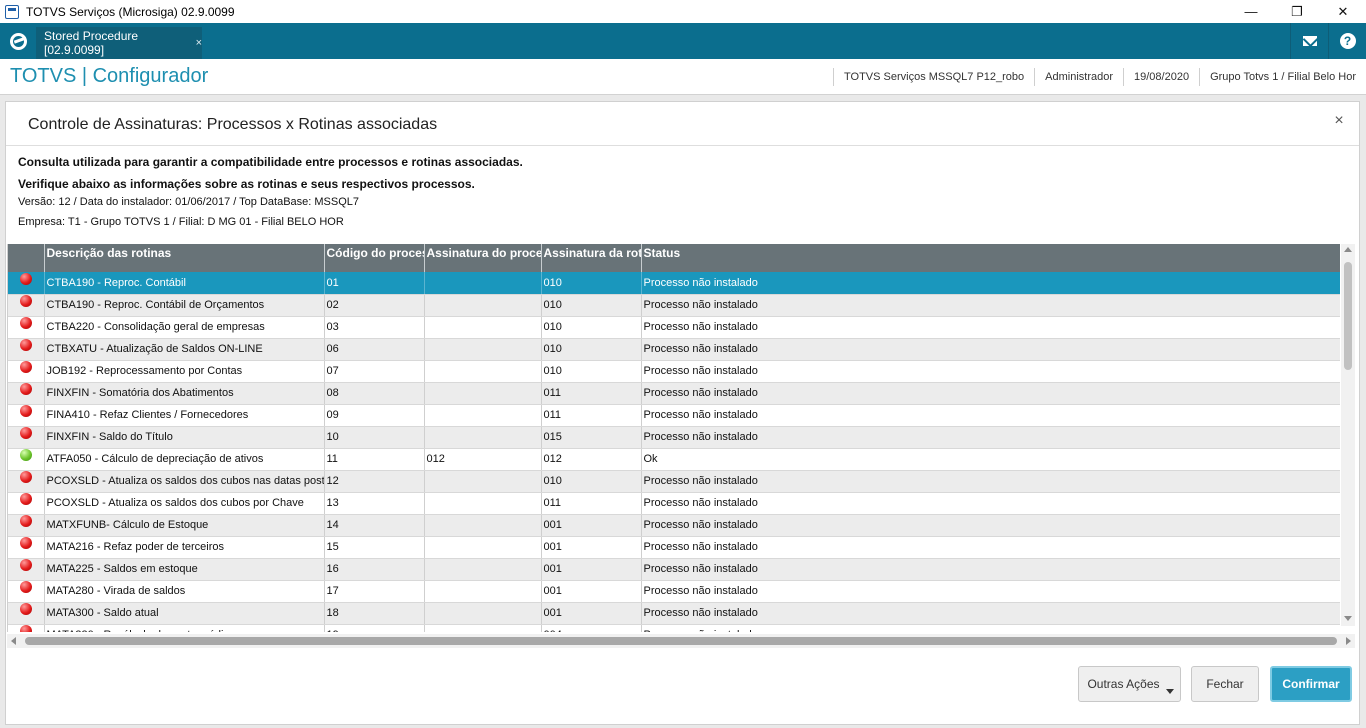  Describe the element at coordinates (130, 11) in the screenshot. I see `window-title: TOTVS Serviços (Microsiga) 02.9.0099` at that location.